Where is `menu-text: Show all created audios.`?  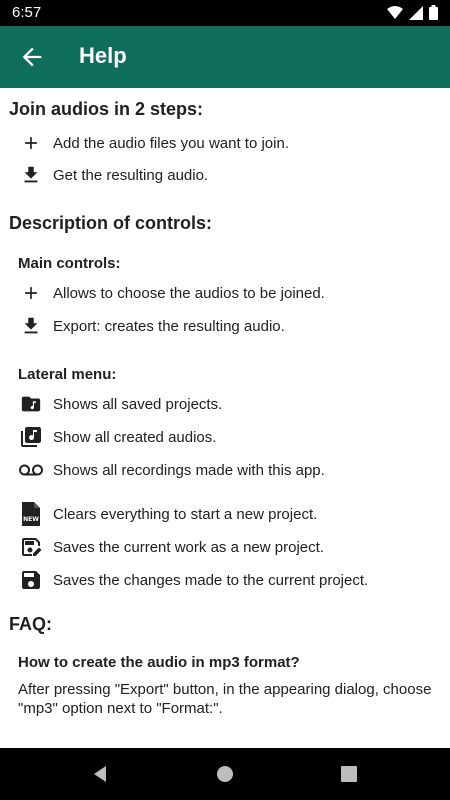 menu-text: Show all created audios. is located at coordinates (135, 437).